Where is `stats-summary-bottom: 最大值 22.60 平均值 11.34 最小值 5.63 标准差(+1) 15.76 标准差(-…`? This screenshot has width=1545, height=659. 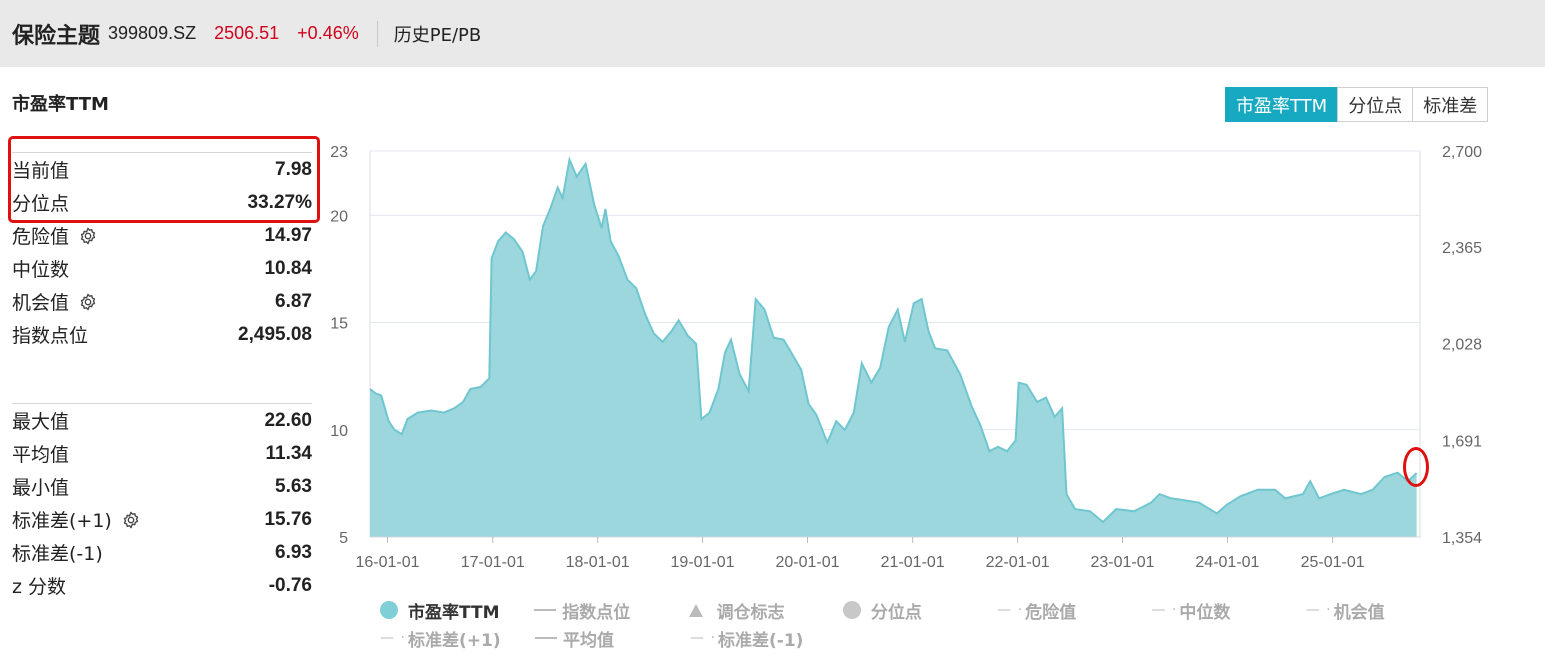
stats-summary-bottom: 最大值 22.60 平均值 11.34 最小值 5.63 标准差(+1) 15.76 标准差(-… is located at coordinates (162, 502).